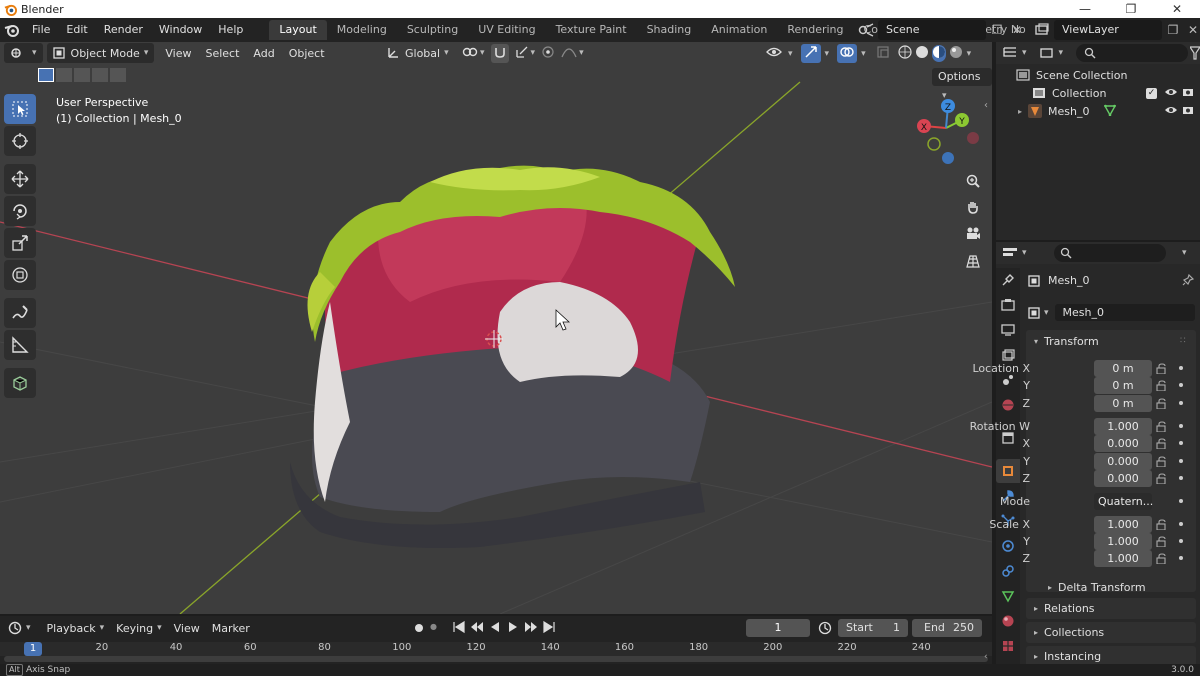 The height and width of the screenshot is (676, 1200). What do you see at coordinates (947, 129) in the screenshot?
I see `navigation-gizmo: X Y Z` at bounding box center [947, 129].